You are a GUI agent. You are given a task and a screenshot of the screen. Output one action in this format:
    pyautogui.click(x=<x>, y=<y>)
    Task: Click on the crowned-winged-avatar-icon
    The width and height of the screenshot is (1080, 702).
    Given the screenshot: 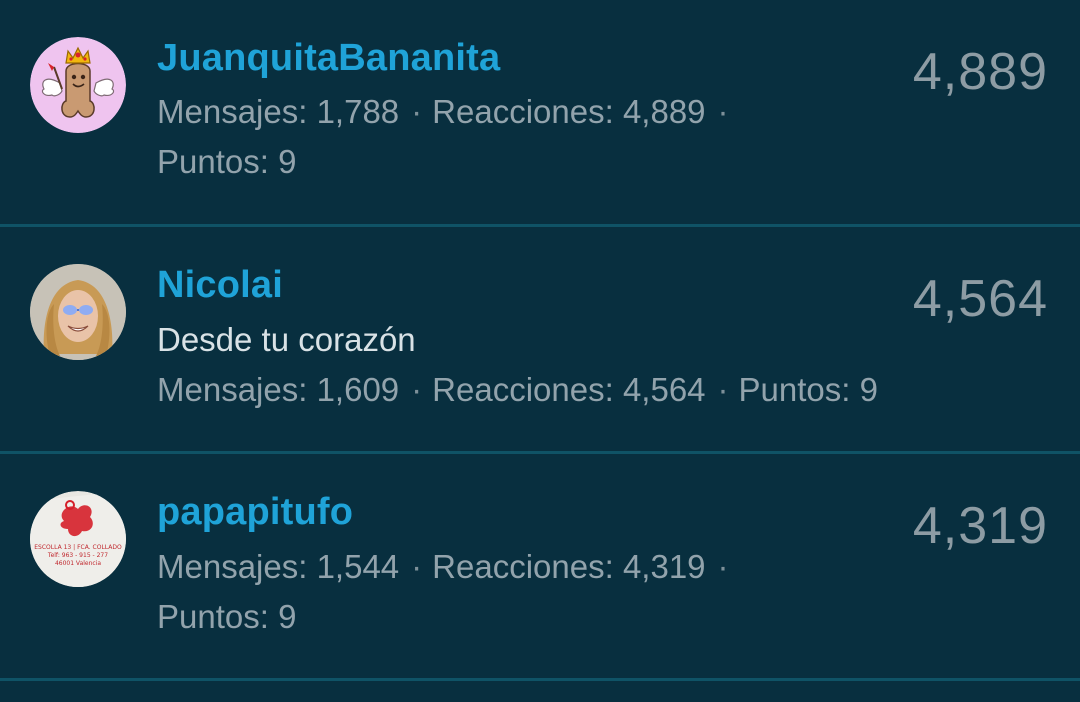 What is the action you would take?
    pyautogui.click(x=78, y=85)
    